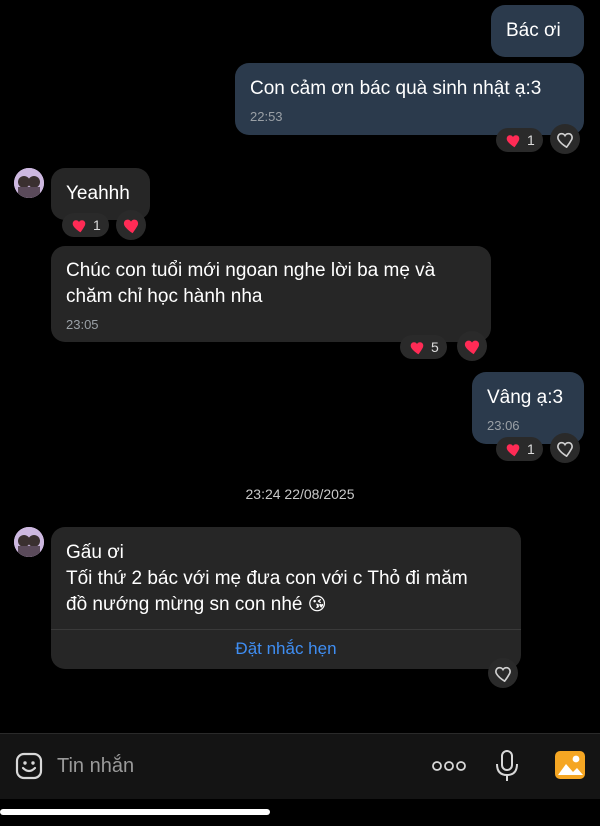 This screenshot has width=600, height=826. Describe the element at coordinates (286, 649) in the screenshot. I see `set-reminder-button: Đặt nhắc hẹn` at that location.